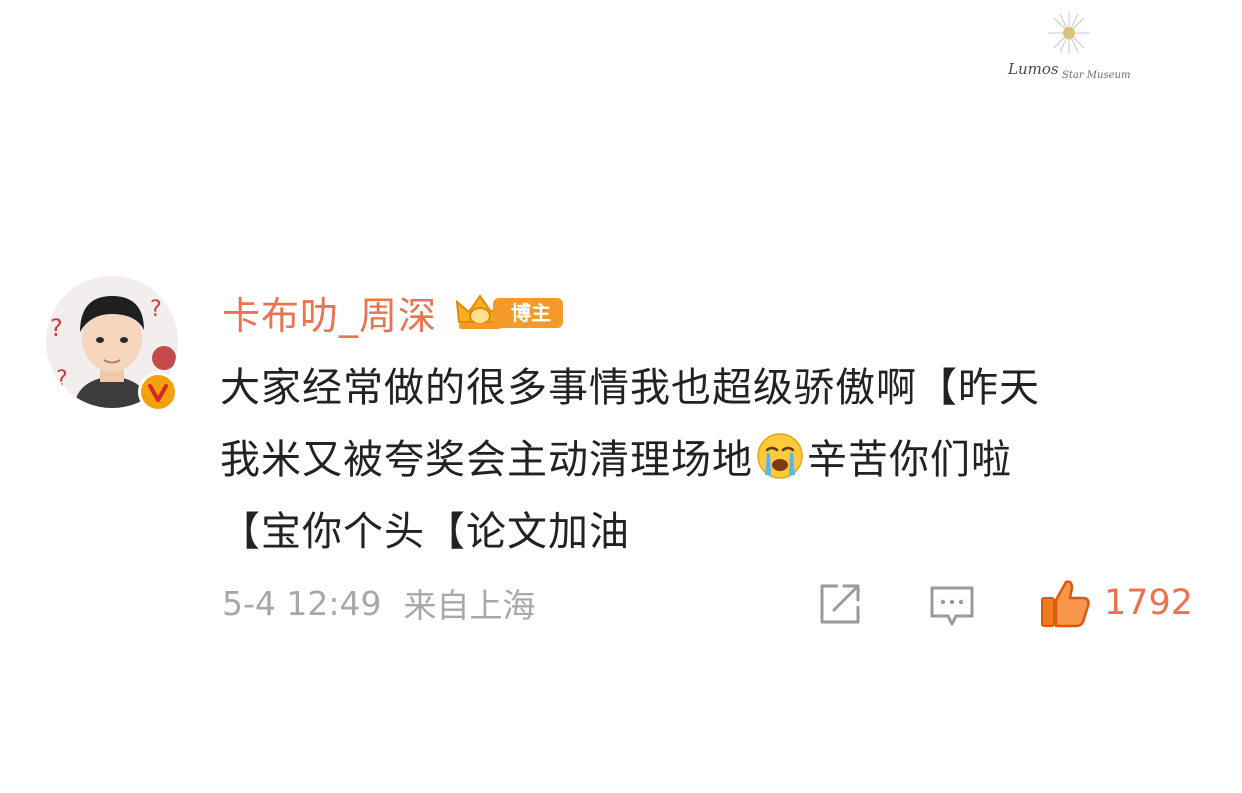  What do you see at coordinates (1065, 604) in the screenshot?
I see `thumbs-up-icon` at bounding box center [1065, 604].